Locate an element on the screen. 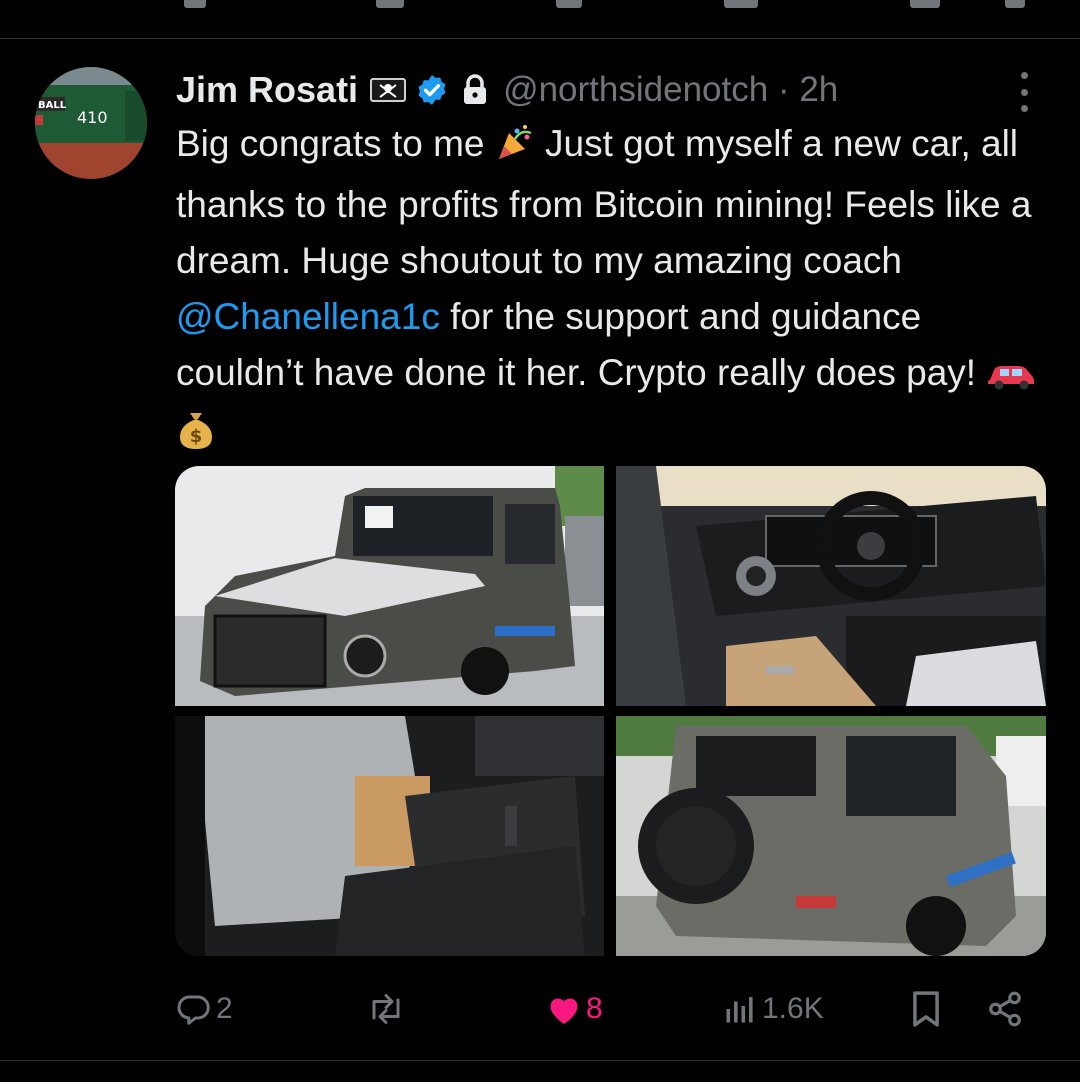 The image size is (1080, 1082). like-count: 8 is located at coordinates (594, 1008).